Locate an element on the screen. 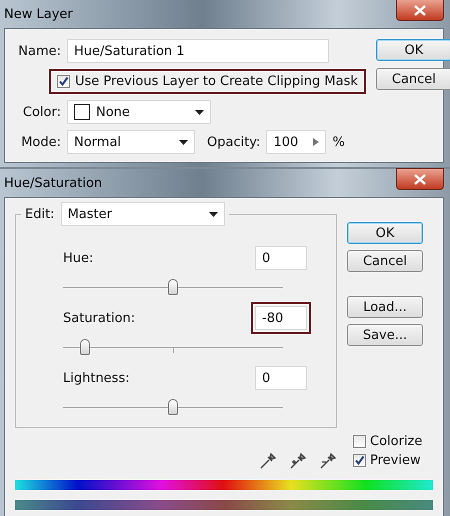  mode-dropdown: Normal is located at coordinates (131, 142).